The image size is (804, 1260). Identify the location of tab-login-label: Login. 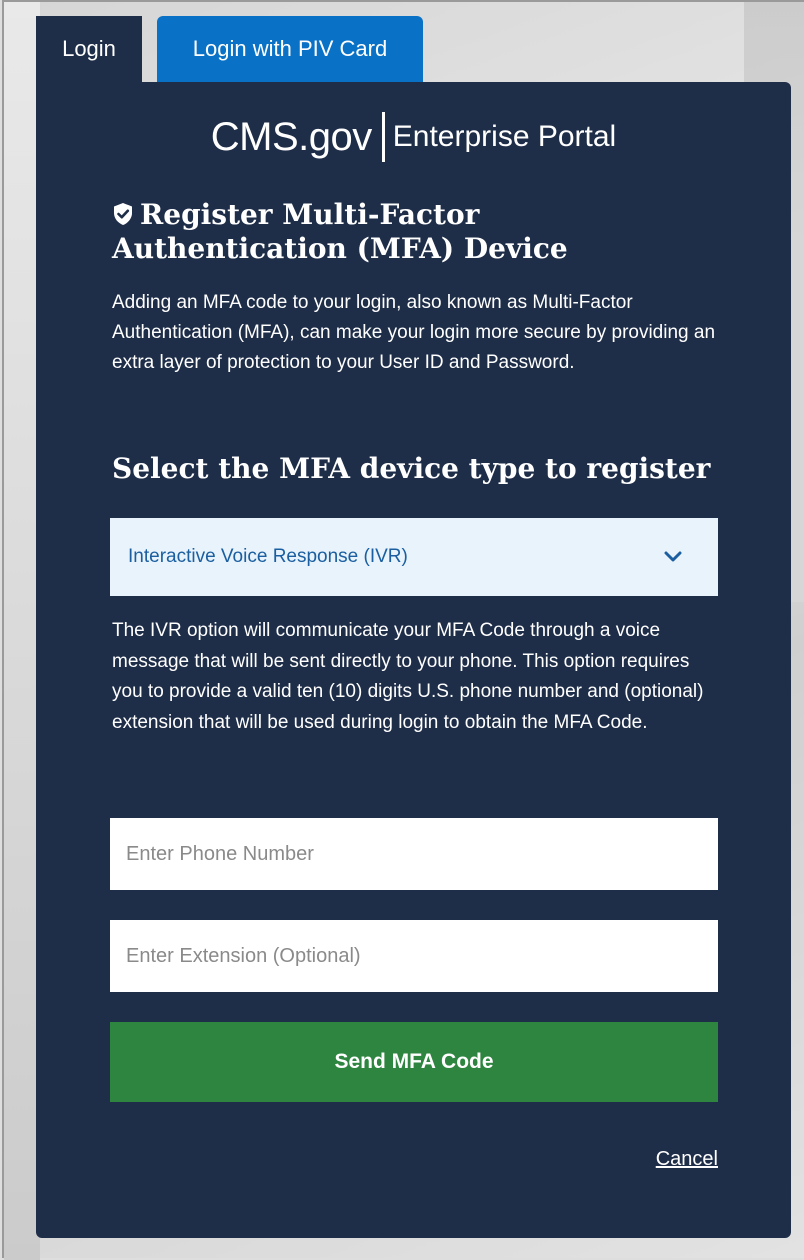
(89, 48).